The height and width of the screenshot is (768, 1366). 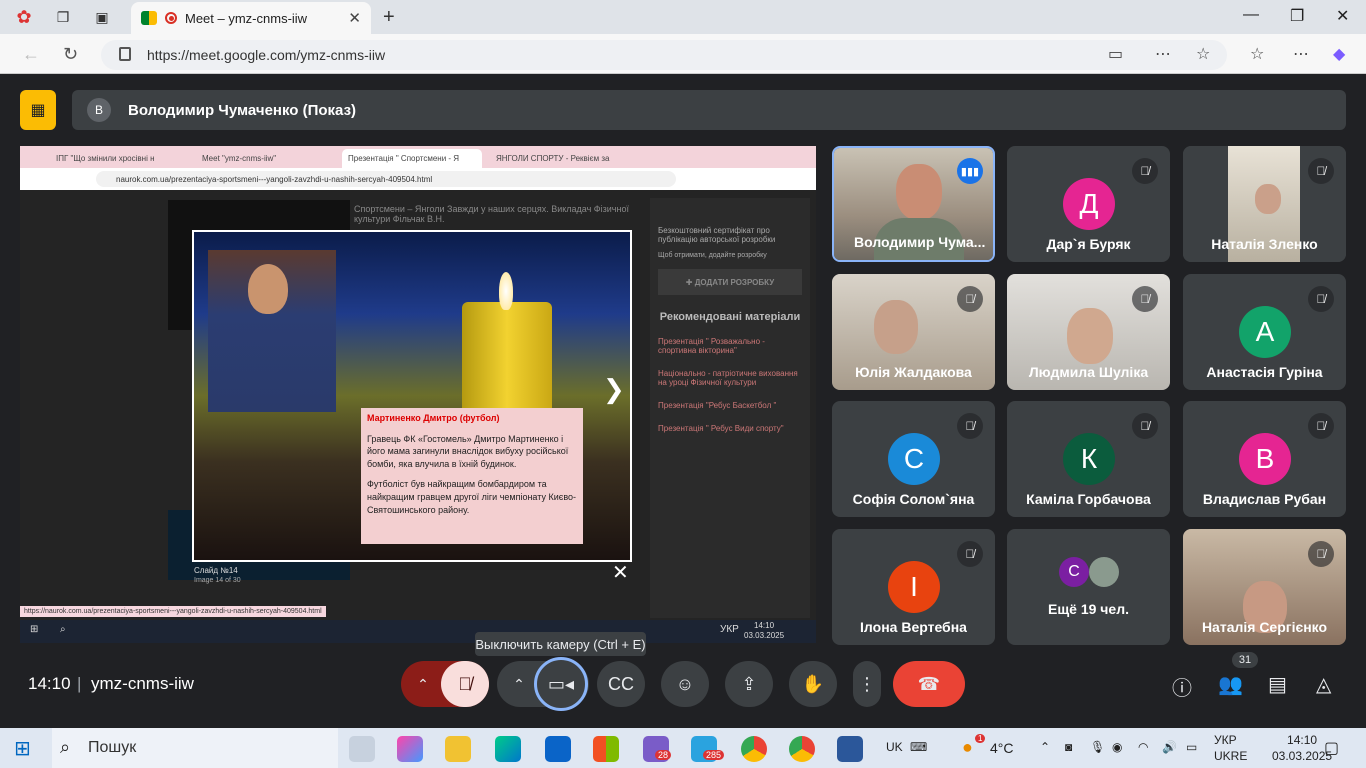 What do you see at coordinates (1182, 686) in the screenshot?
I see `meeting-info-icon: ⓘ` at bounding box center [1182, 686].